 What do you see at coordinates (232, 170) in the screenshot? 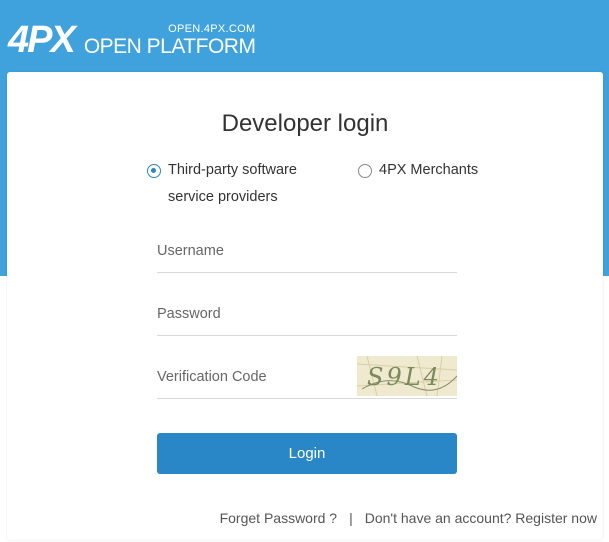
I see `radio-third-party-label-line1: Third-party software` at bounding box center [232, 170].